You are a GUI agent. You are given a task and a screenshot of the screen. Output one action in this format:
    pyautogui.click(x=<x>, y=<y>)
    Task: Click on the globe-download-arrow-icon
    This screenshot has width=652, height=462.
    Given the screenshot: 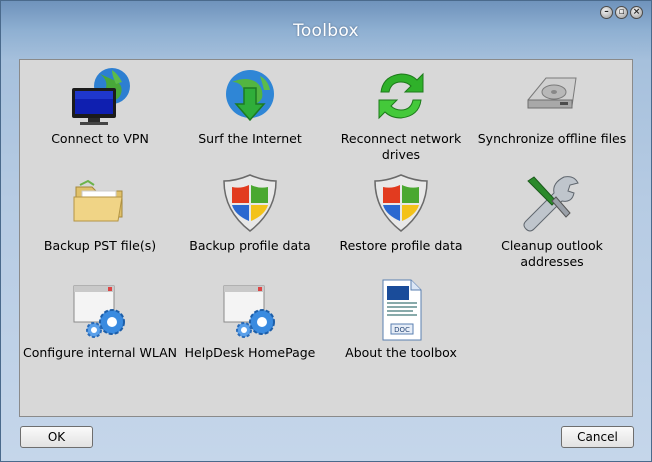 What is the action you would take?
    pyautogui.click(x=250, y=96)
    